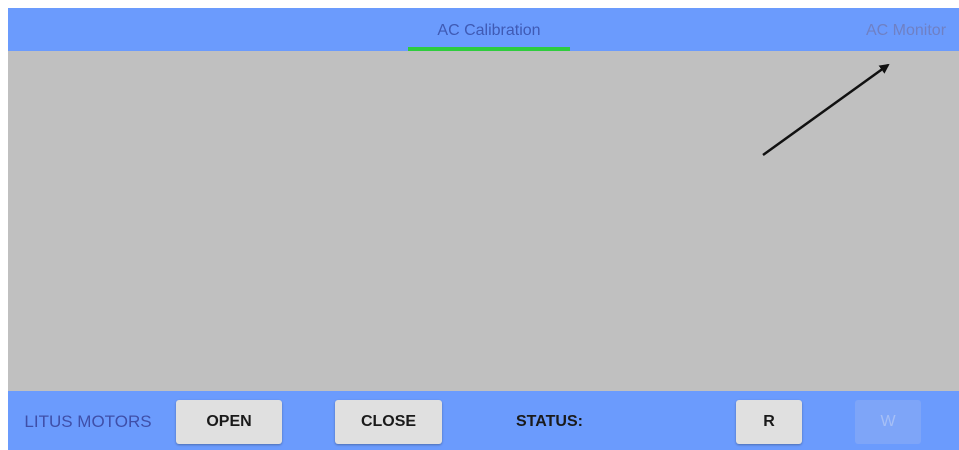 Image resolution: width=959 pixels, height=450 pixels. What do you see at coordinates (888, 422) in the screenshot?
I see `write-button: W` at bounding box center [888, 422].